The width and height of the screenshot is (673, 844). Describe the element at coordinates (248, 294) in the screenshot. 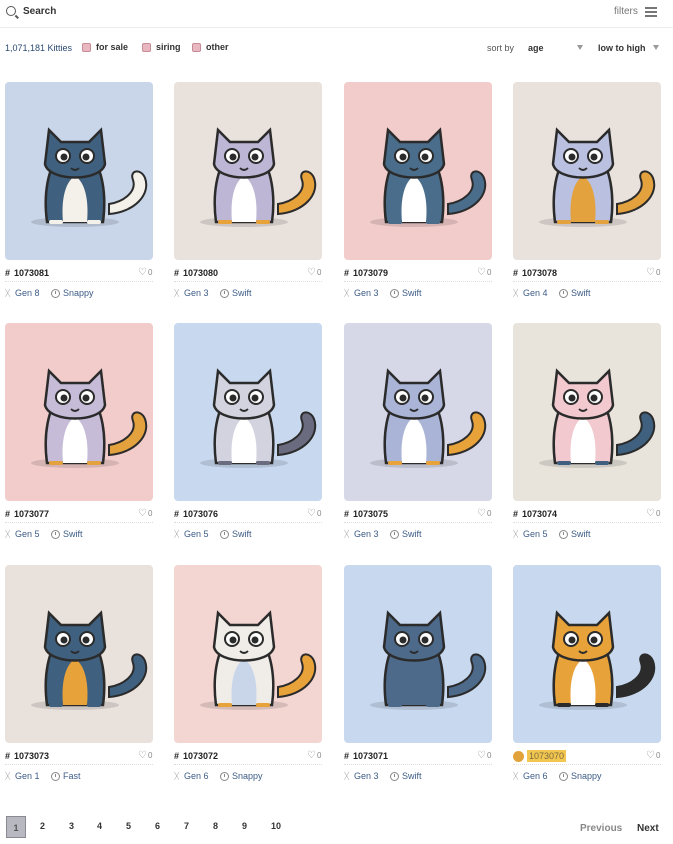

I see `kitty-attributes-row: ᚷ Gen 3 Swift` at that location.